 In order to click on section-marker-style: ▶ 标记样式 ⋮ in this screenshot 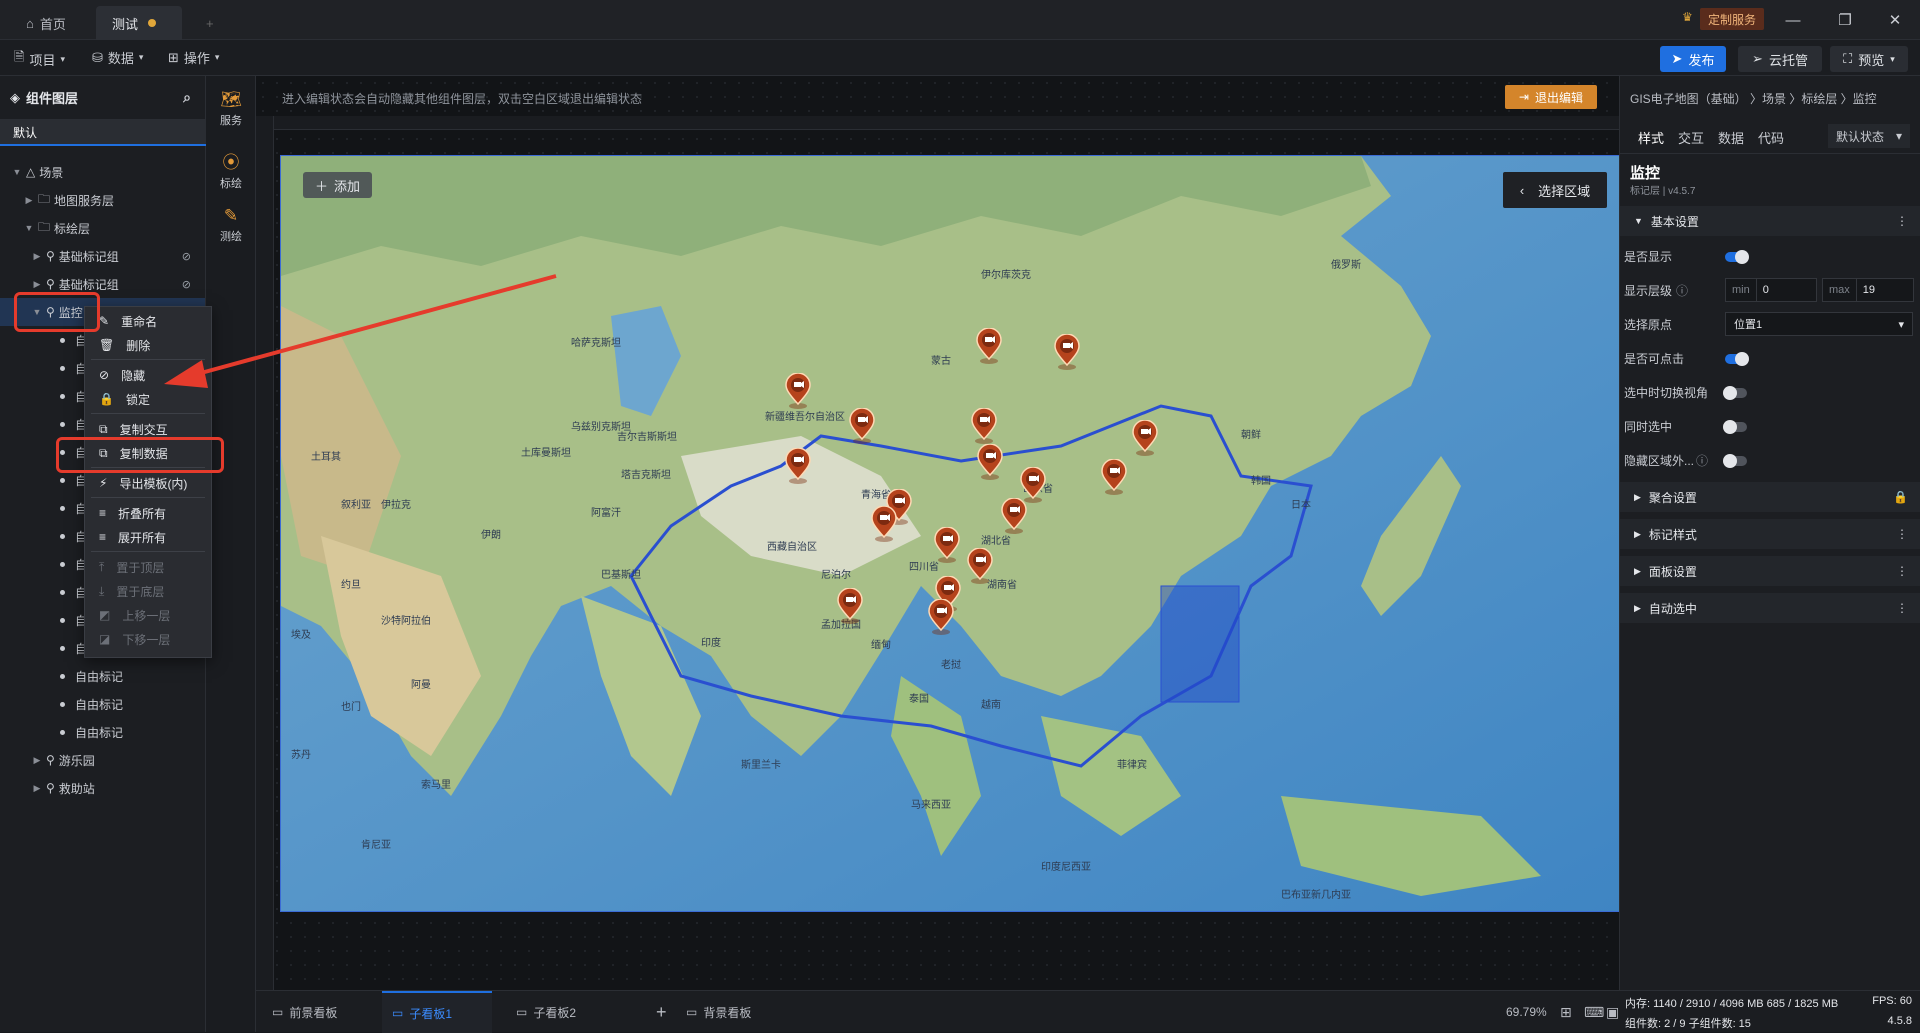, I will do `click(1770, 534)`.